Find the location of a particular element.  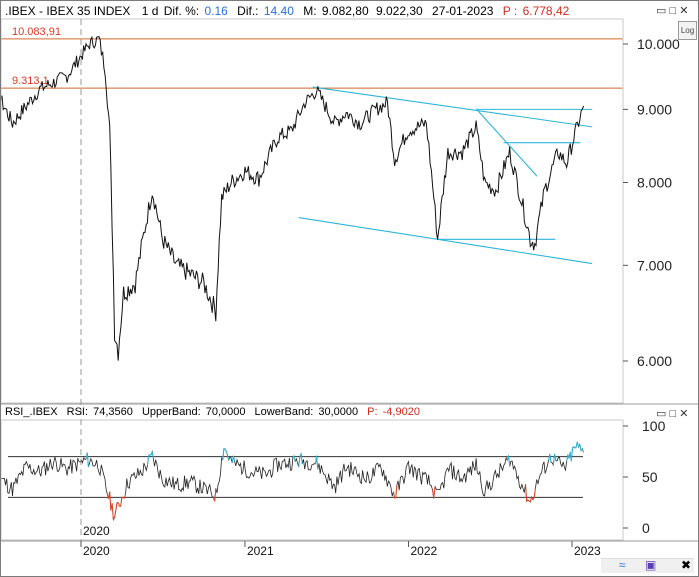

resistance-label: 9.313,1 is located at coordinates (30, 81).